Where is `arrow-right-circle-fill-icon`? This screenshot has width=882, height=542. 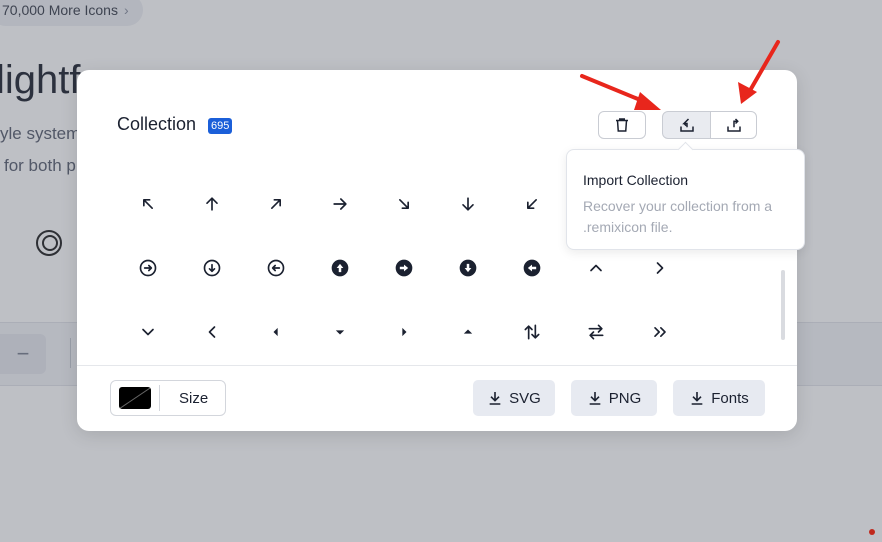
arrow-right-circle-fill-icon is located at coordinates (404, 268).